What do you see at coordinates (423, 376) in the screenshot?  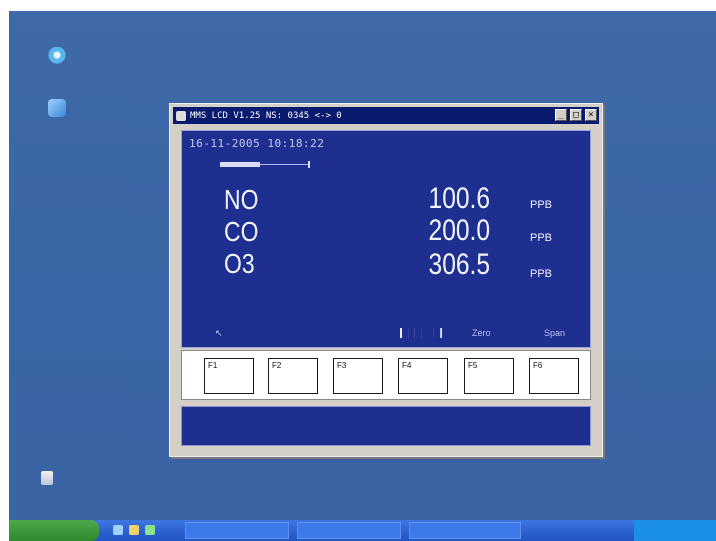 I see `f4-key: F4` at bounding box center [423, 376].